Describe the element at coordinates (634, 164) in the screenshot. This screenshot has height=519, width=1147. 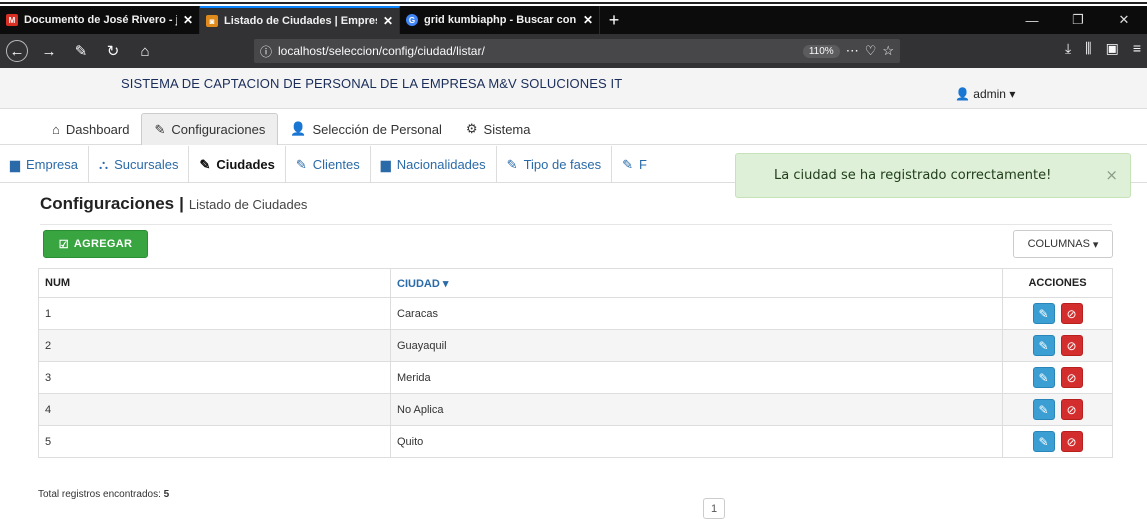
I see `subnav-f: ✎ F` at that location.